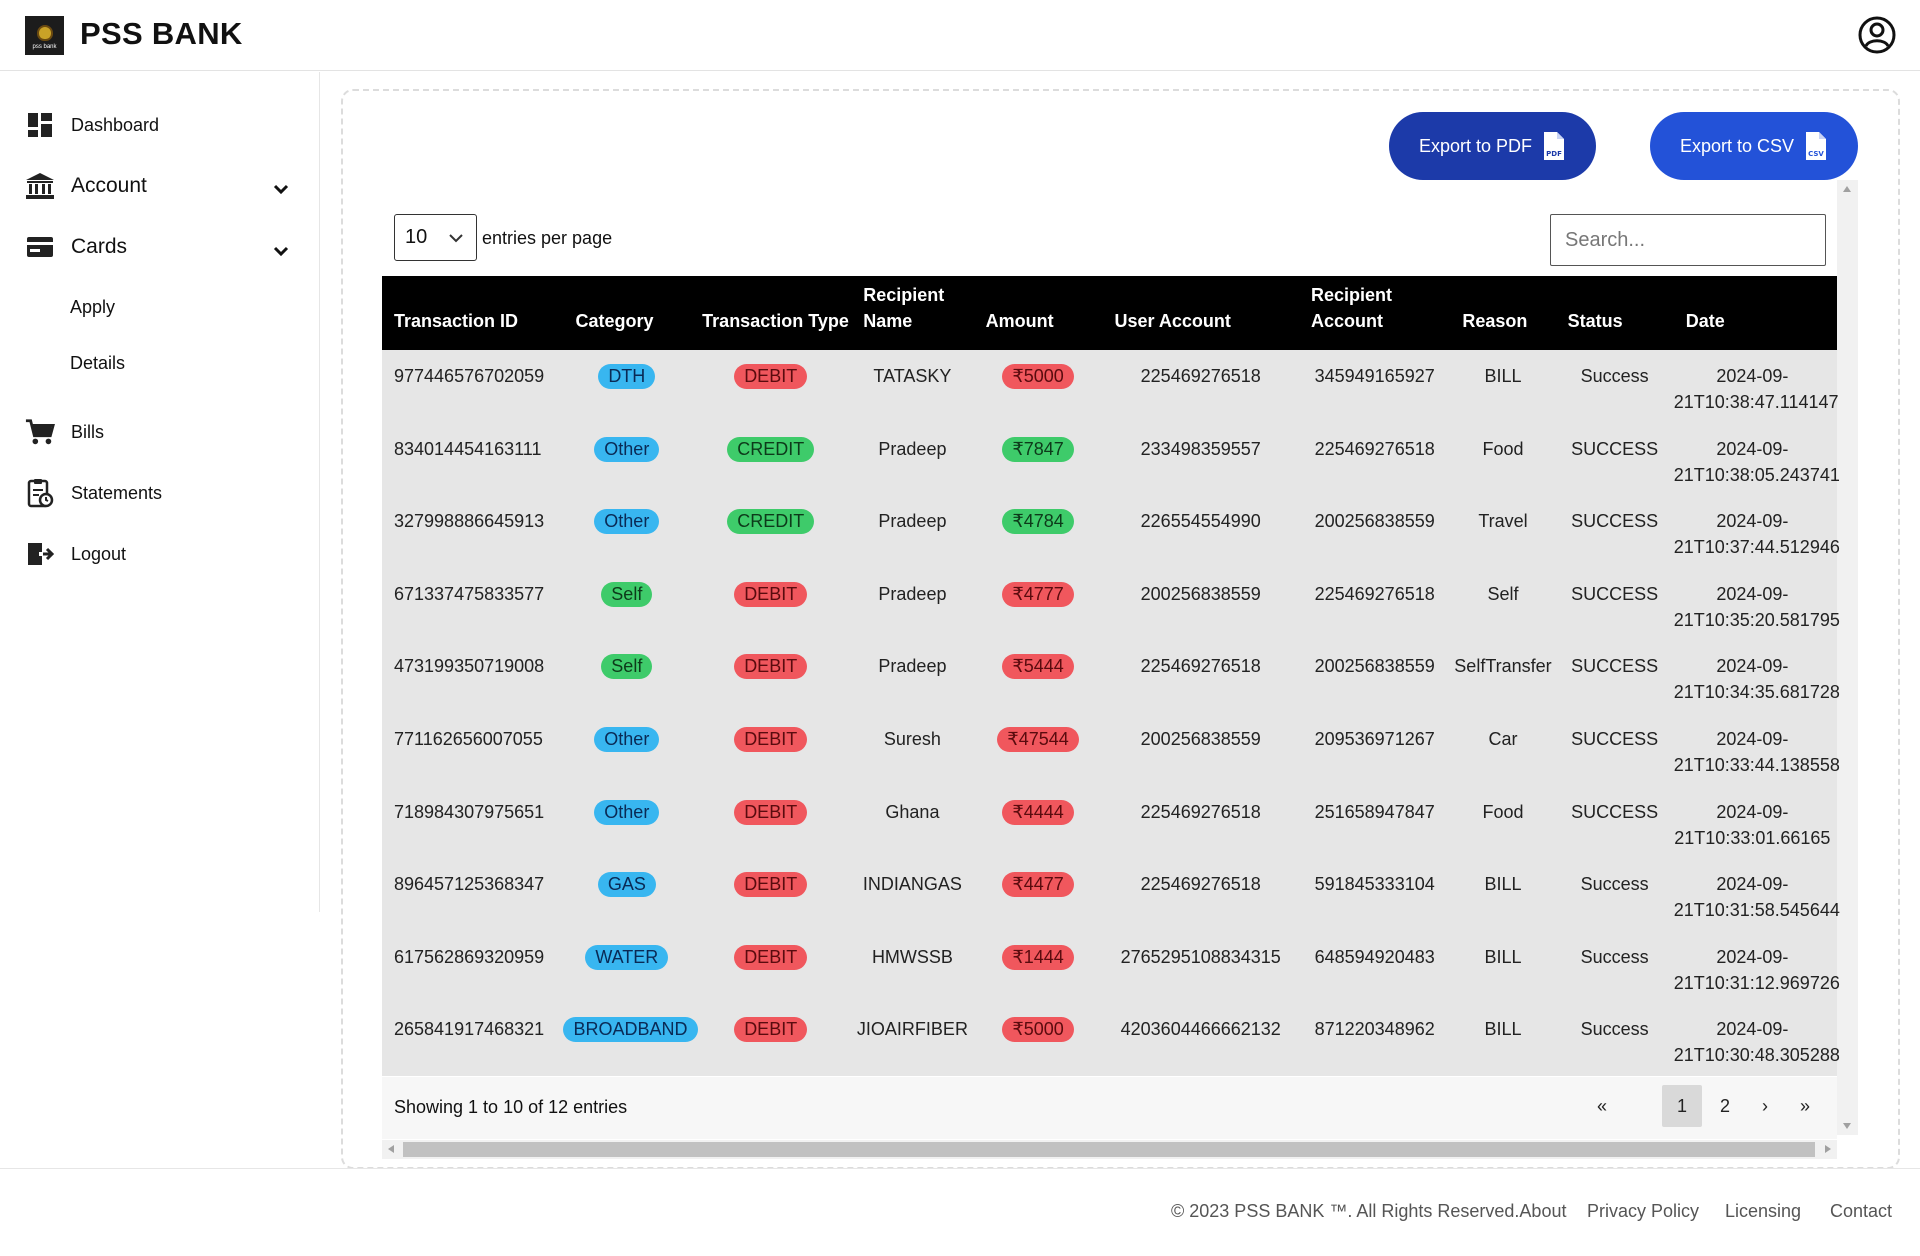 The image size is (1920, 1256). What do you see at coordinates (912, 313) in the screenshot?
I see `column-header: Recipient Name` at bounding box center [912, 313].